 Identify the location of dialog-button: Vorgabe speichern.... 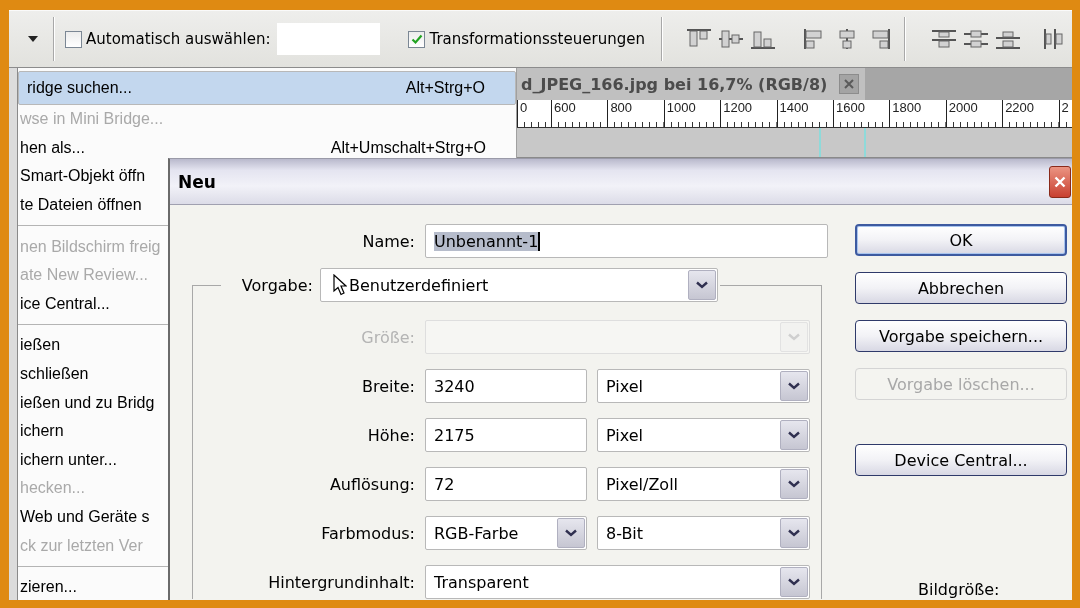
(961, 336).